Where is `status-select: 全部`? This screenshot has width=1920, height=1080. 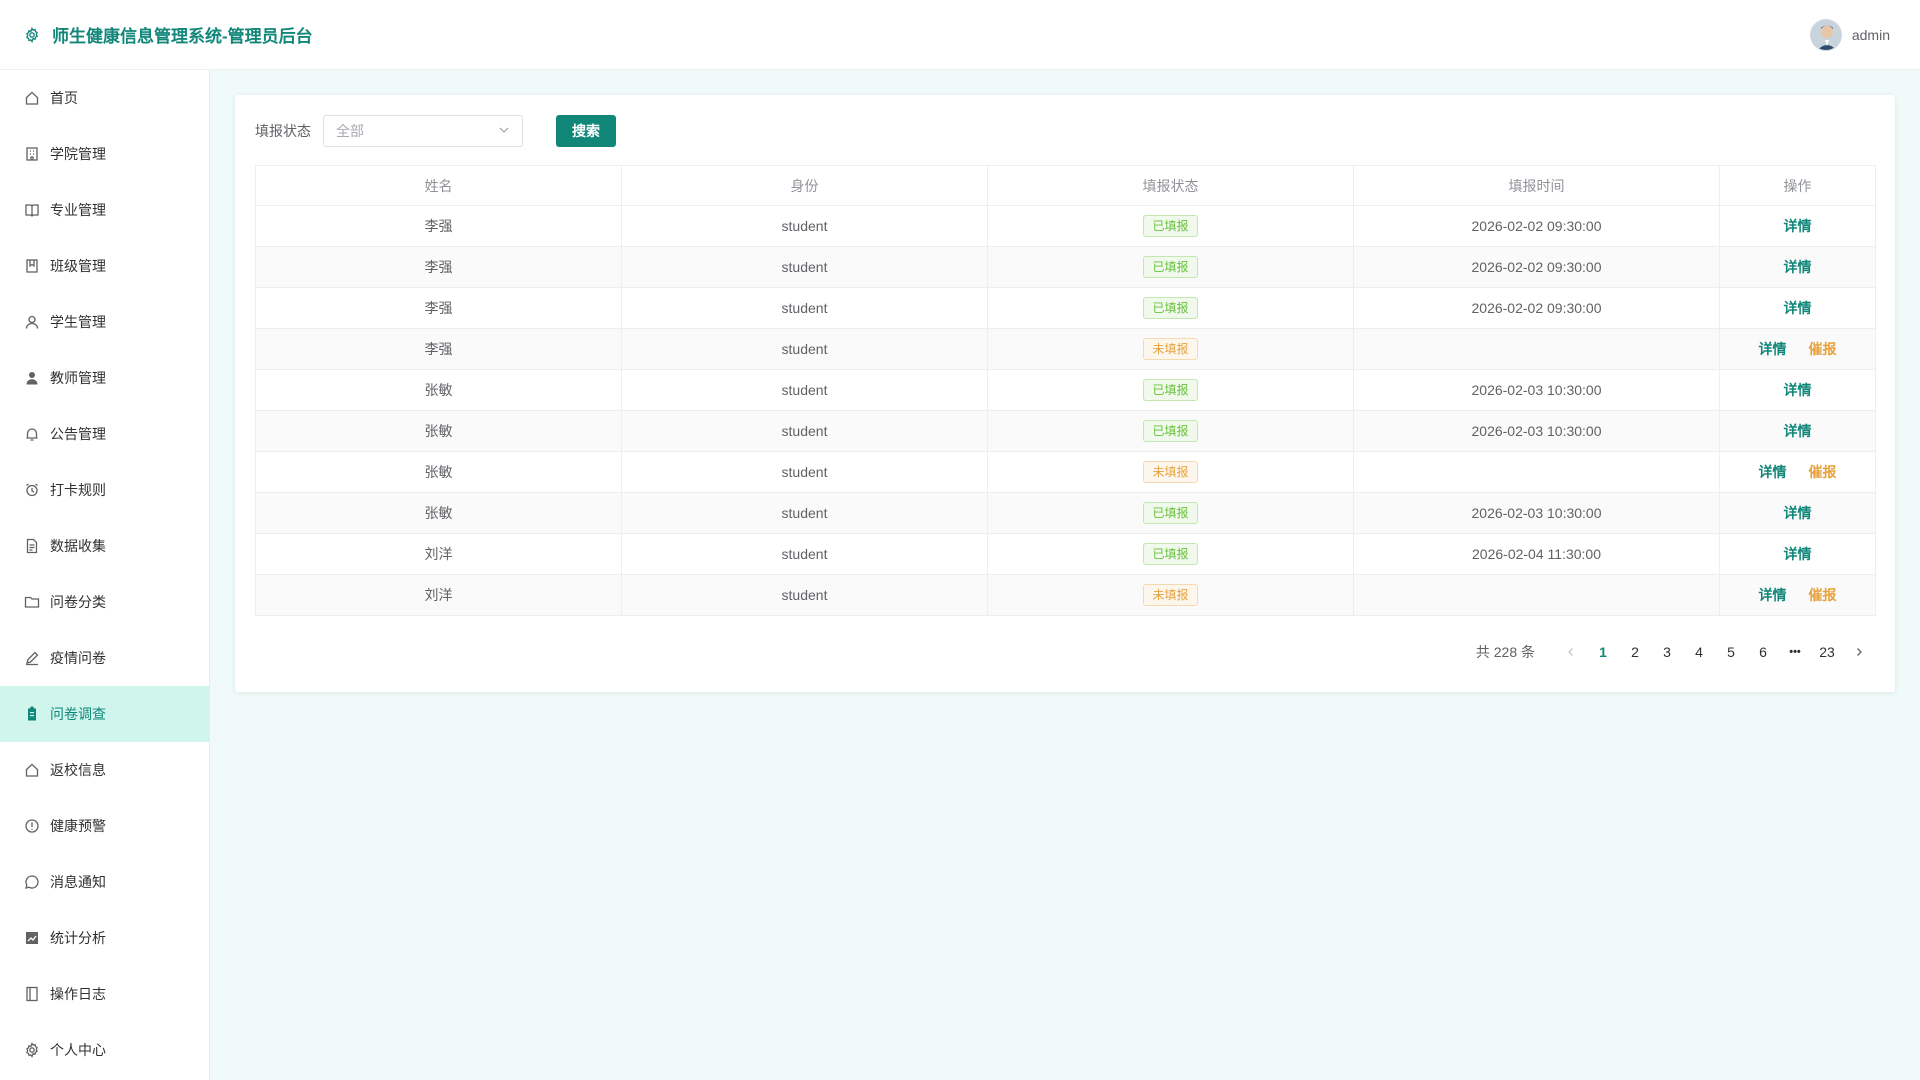
status-select: 全部 is located at coordinates (423, 131).